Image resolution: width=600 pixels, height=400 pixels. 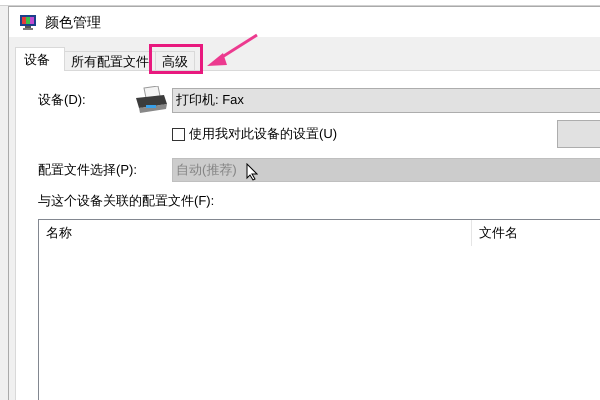 What do you see at coordinates (40, 59) in the screenshot?
I see `tab: 设备` at bounding box center [40, 59].